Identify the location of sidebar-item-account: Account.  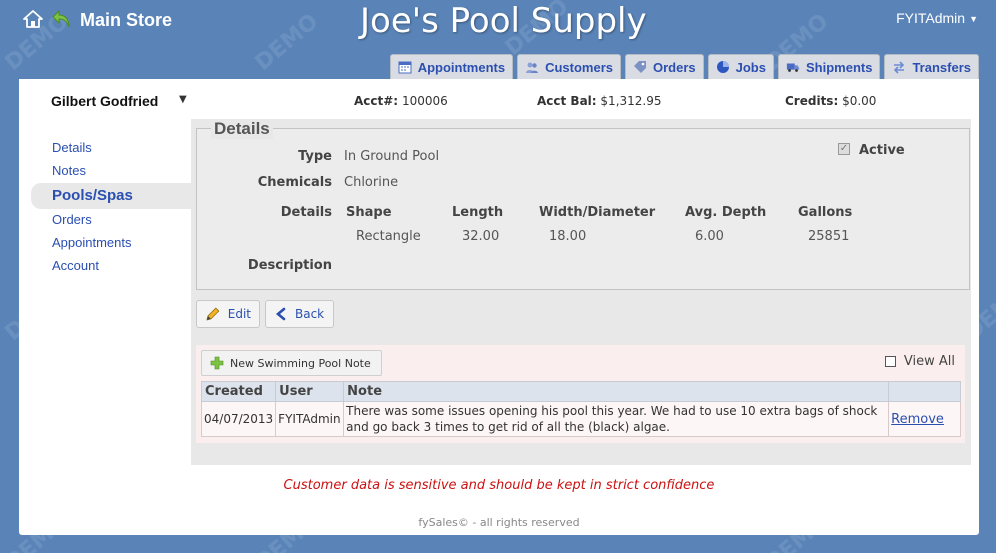
(111, 266).